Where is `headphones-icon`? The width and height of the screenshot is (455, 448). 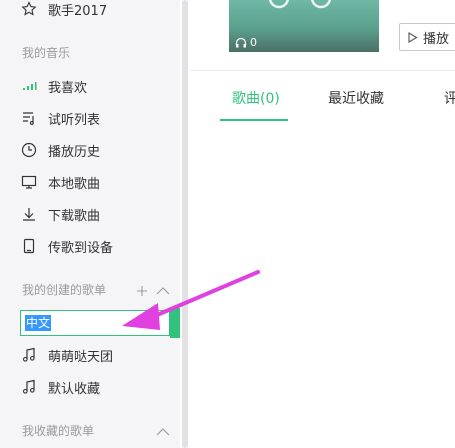
headphones-icon is located at coordinates (241, 42).